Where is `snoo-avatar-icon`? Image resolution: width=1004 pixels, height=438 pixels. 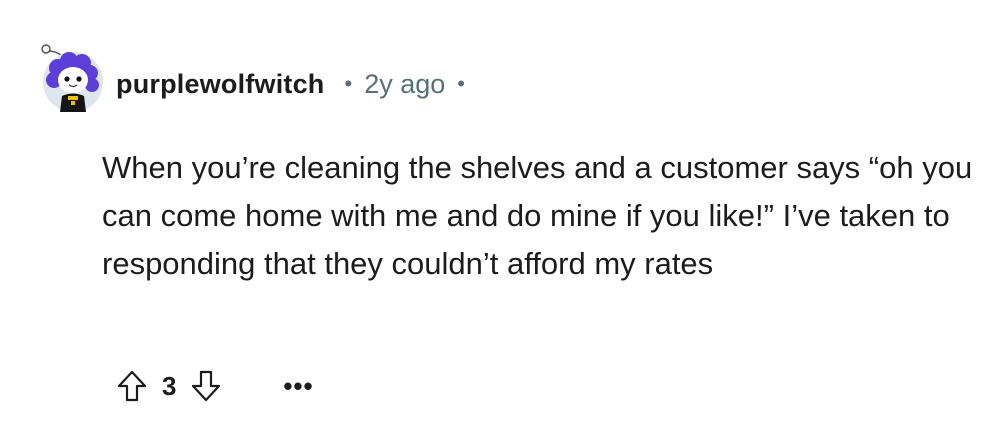 snoo-avatar-icon is located at coordinates (72, 78).